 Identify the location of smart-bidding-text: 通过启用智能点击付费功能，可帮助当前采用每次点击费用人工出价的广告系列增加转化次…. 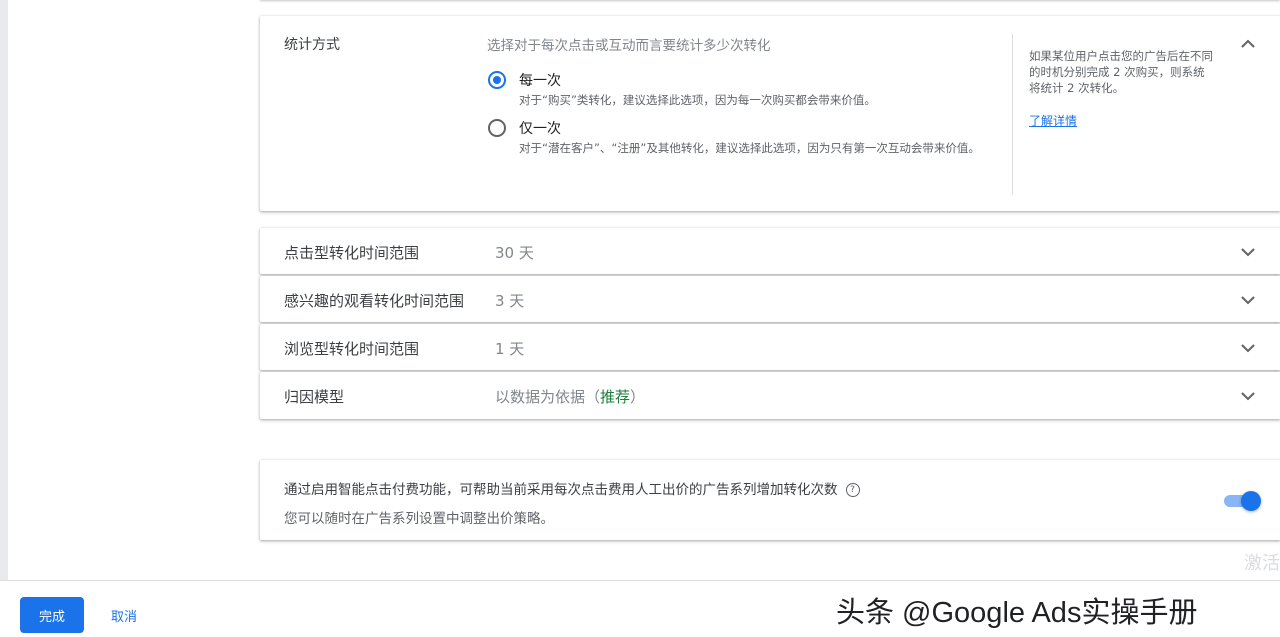
(572, 488).